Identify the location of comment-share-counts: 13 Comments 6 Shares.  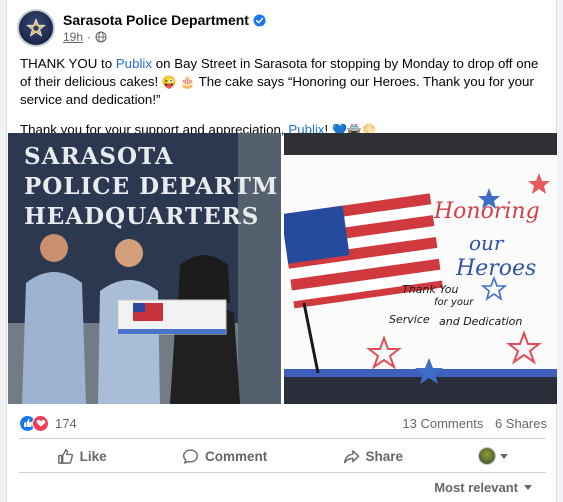
(474, 423).